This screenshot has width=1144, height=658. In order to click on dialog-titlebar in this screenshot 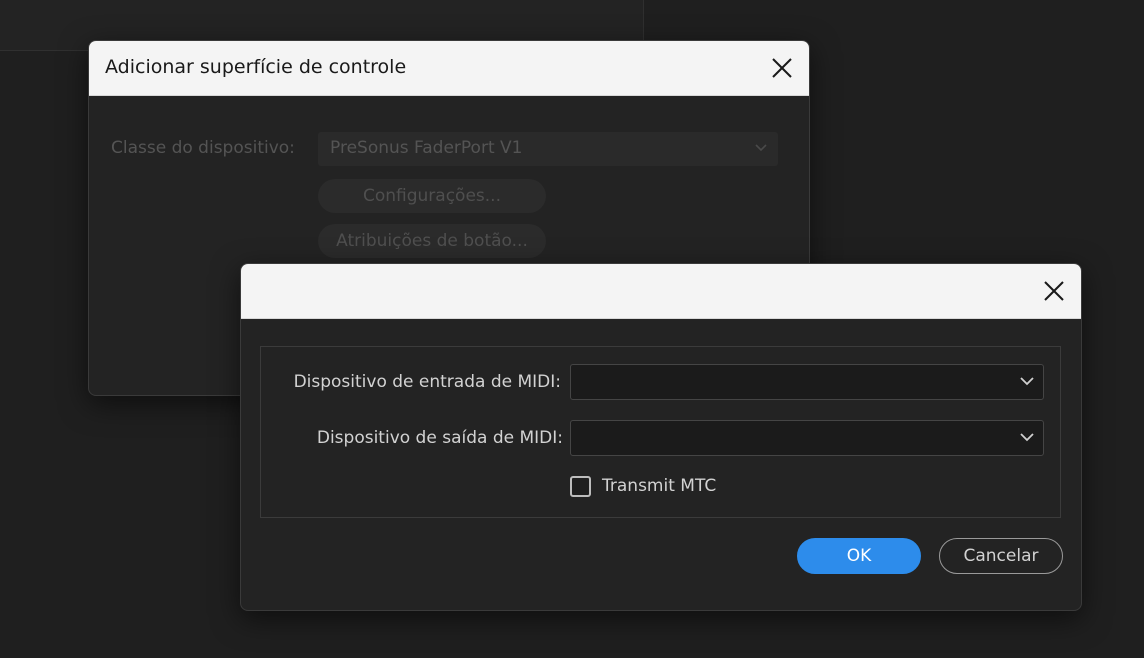, I will do `click(661, 291)`.